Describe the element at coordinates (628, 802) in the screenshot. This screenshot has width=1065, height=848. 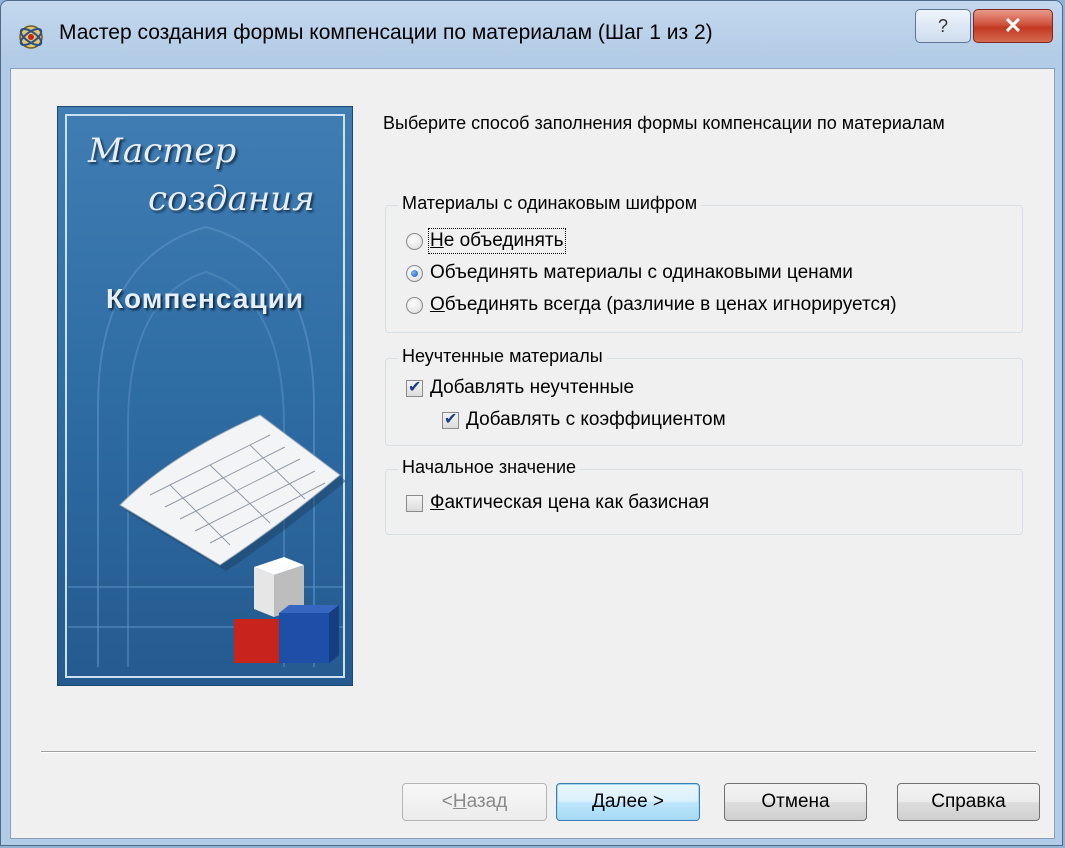
I see `next-button: Далее >` at that location.